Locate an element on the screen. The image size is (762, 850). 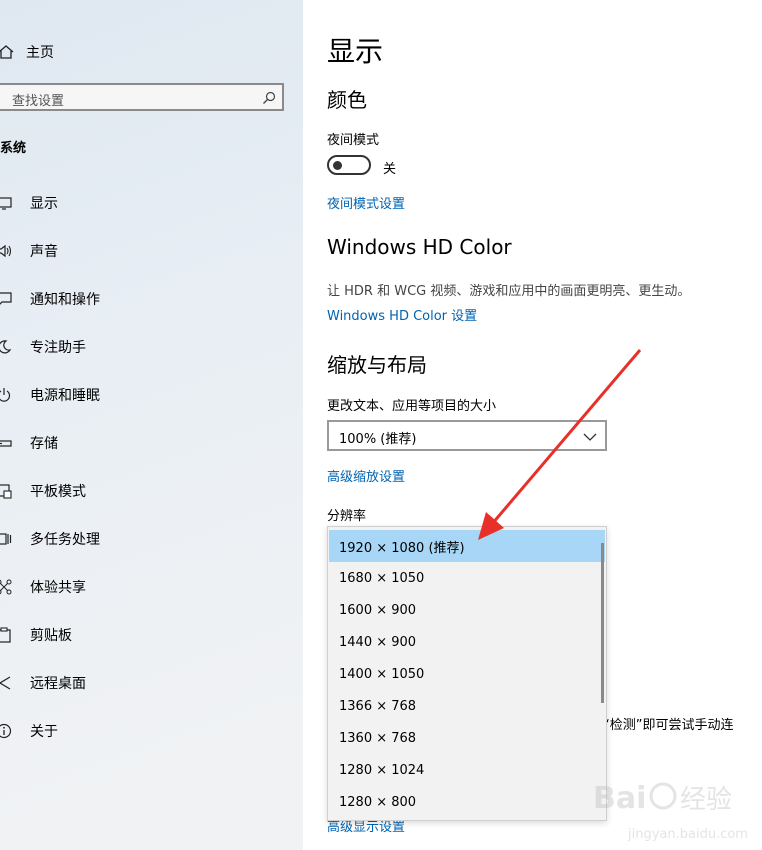
speaker-icon is located at coordinates (7, 251).